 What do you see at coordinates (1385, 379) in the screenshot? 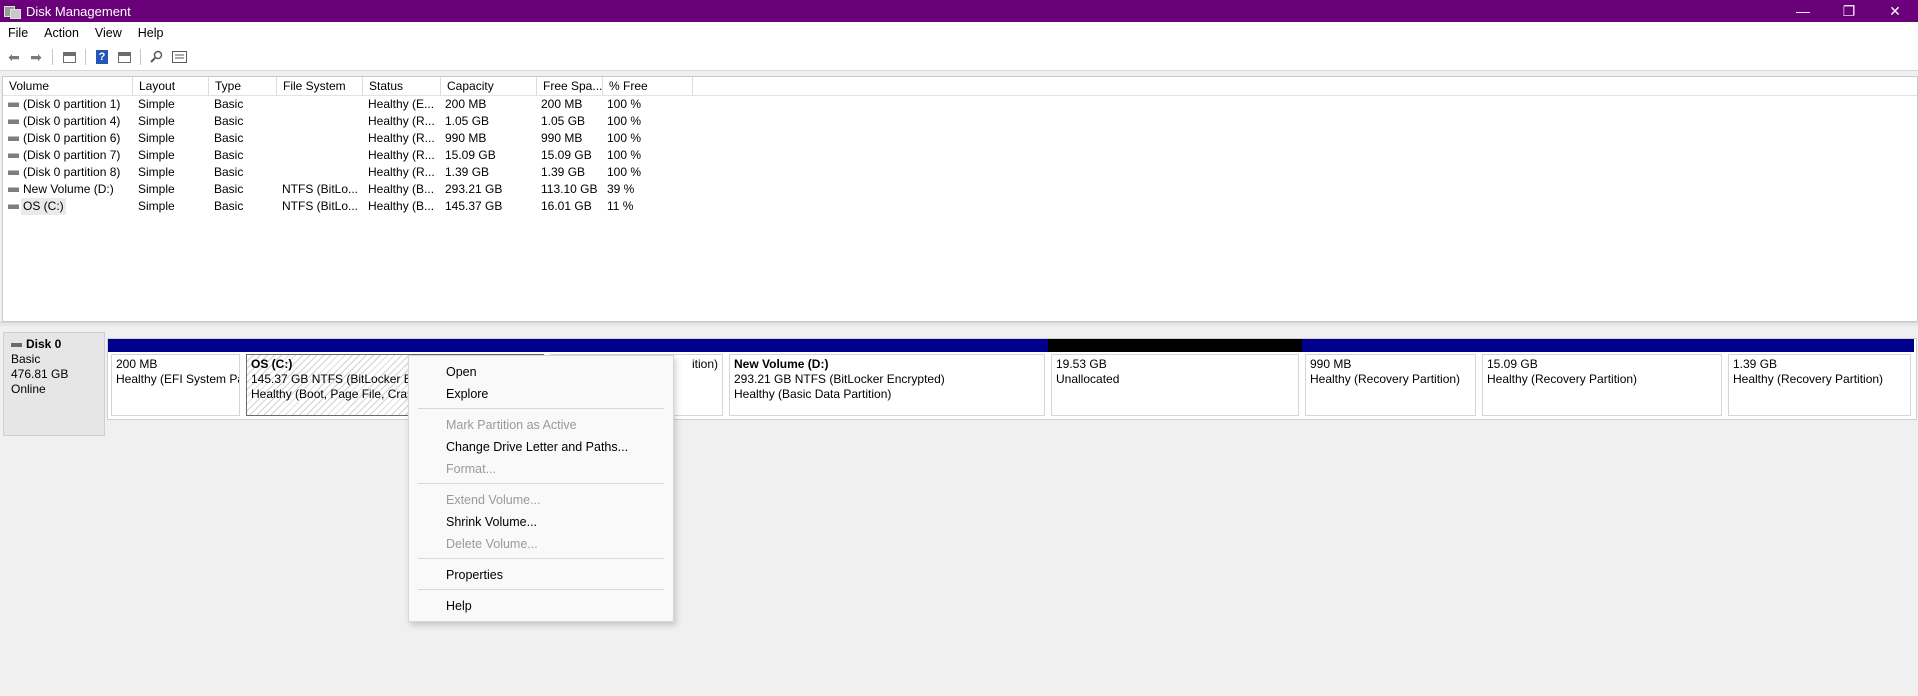
I see `partition-status: Healthy (Recovery Partition)` at bounding box center [1385, 379].